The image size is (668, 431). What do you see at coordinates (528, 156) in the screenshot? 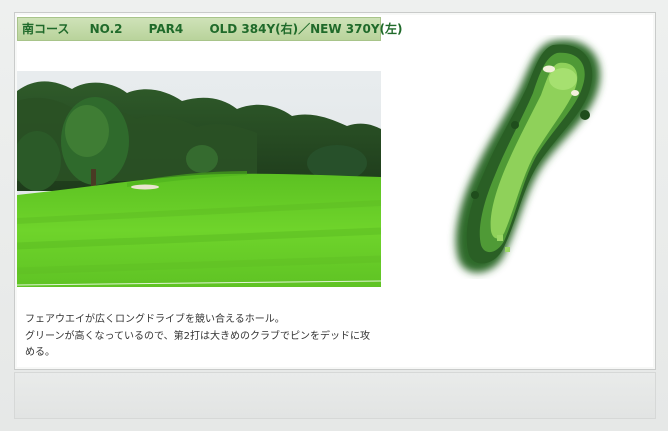
I see `hole-layout-map` at bounding box center [528, 156].